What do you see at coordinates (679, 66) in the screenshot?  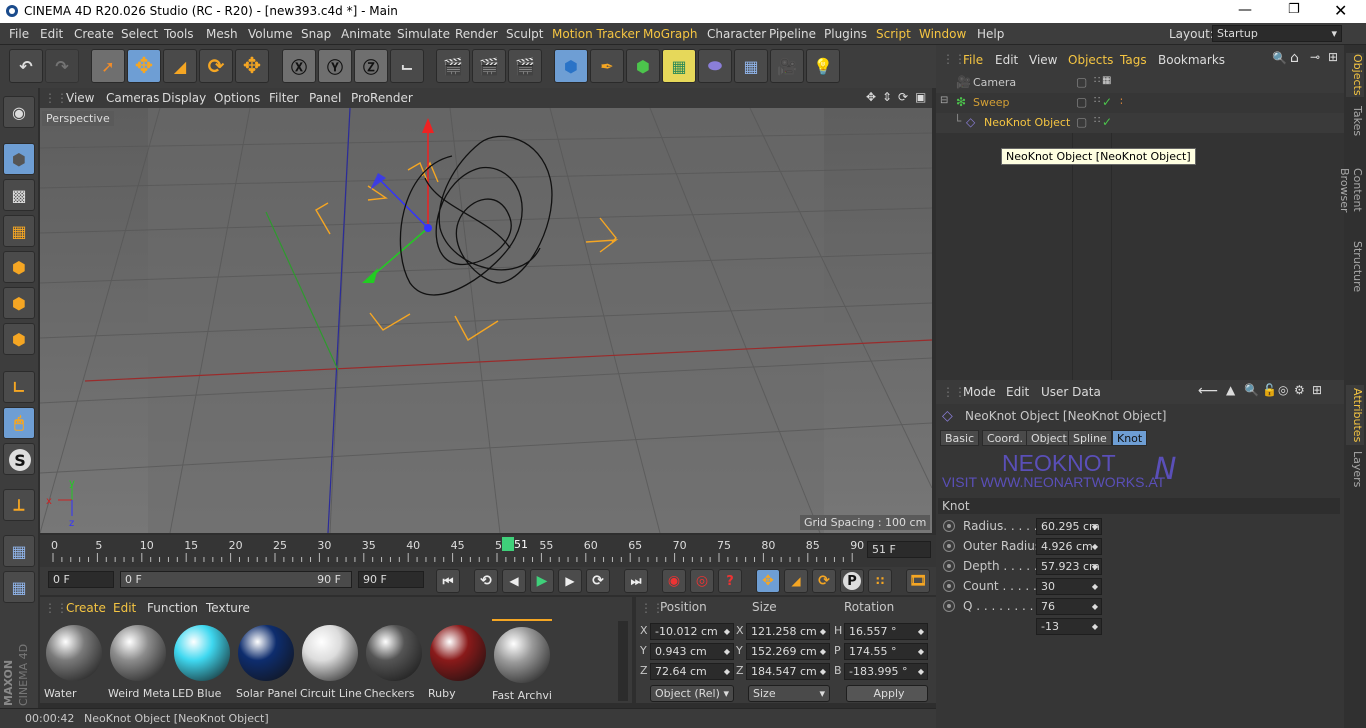 I see `cloner-button: ▦` at bounding box center [679, 66].